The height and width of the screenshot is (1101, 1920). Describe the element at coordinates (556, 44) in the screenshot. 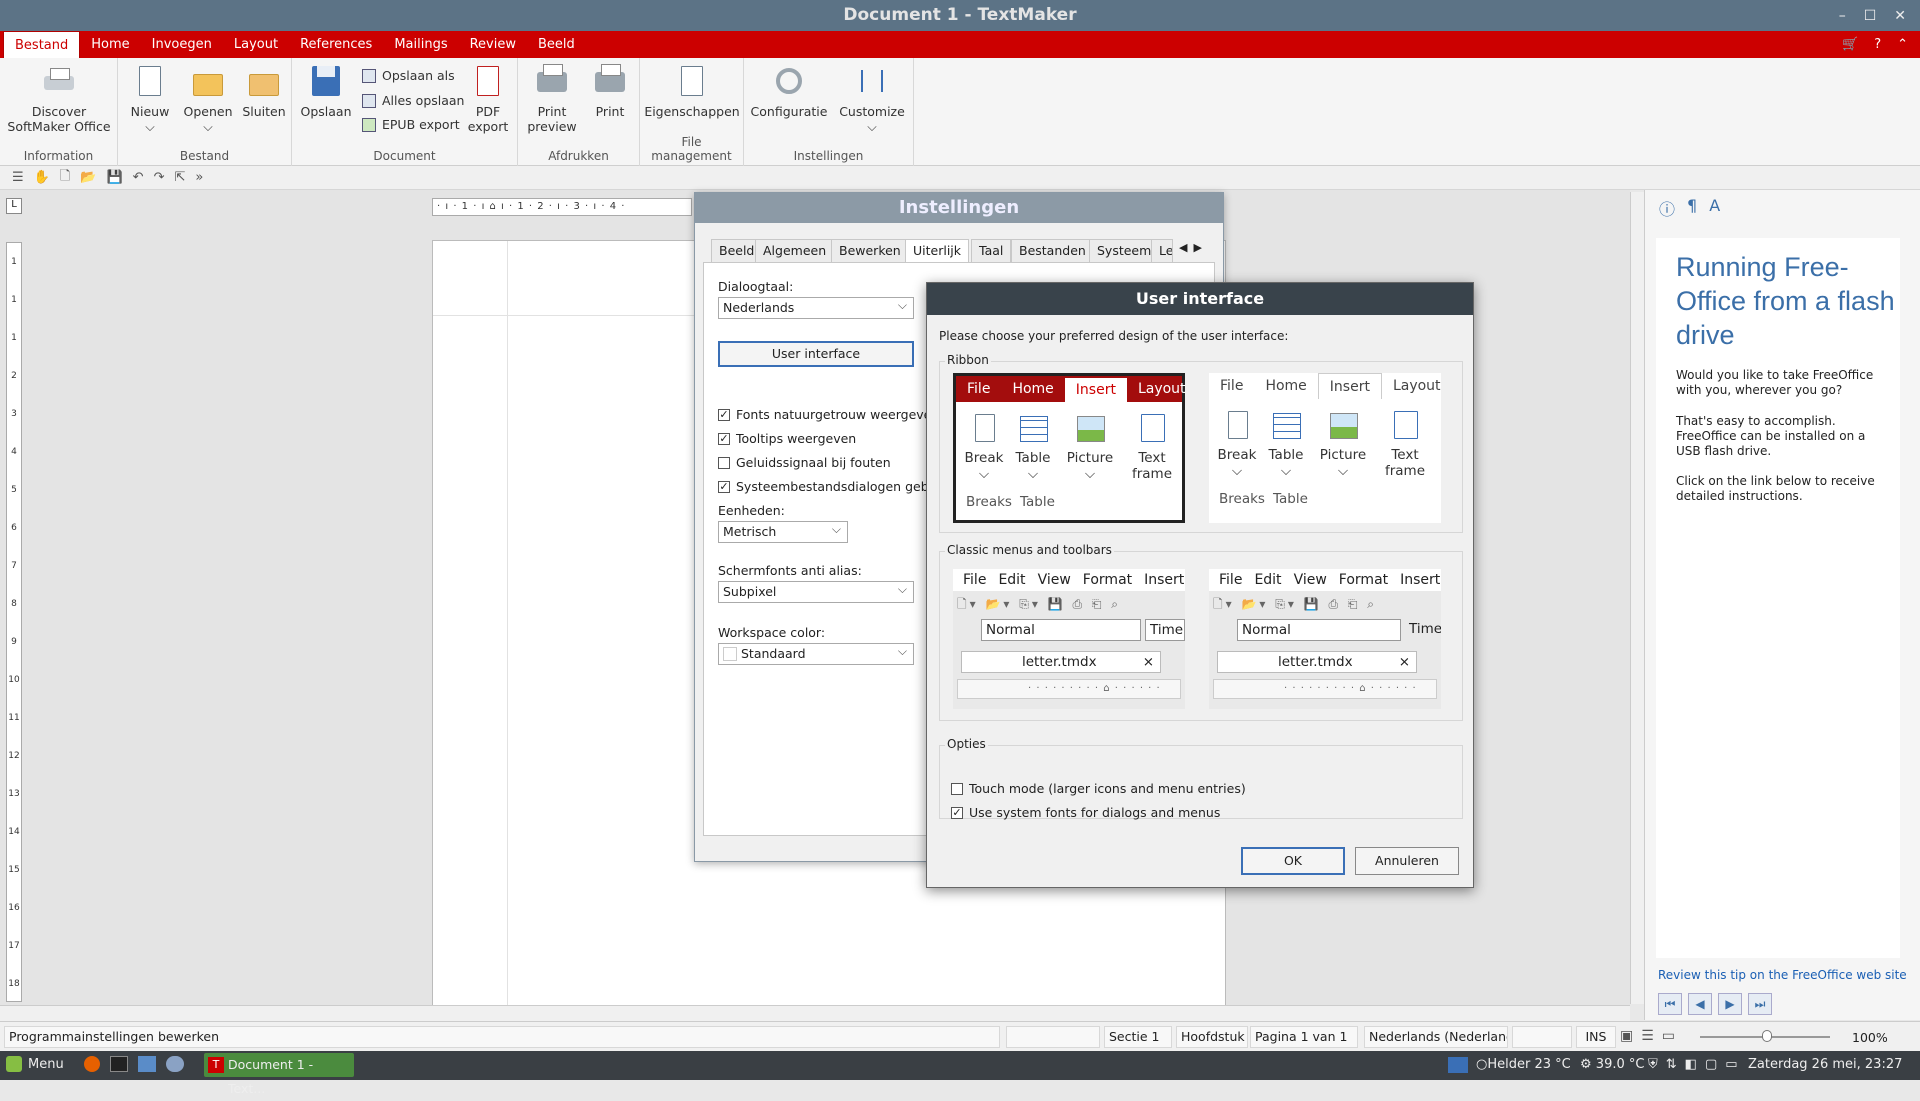

I see `tab-beeld: Beeld` at that location.